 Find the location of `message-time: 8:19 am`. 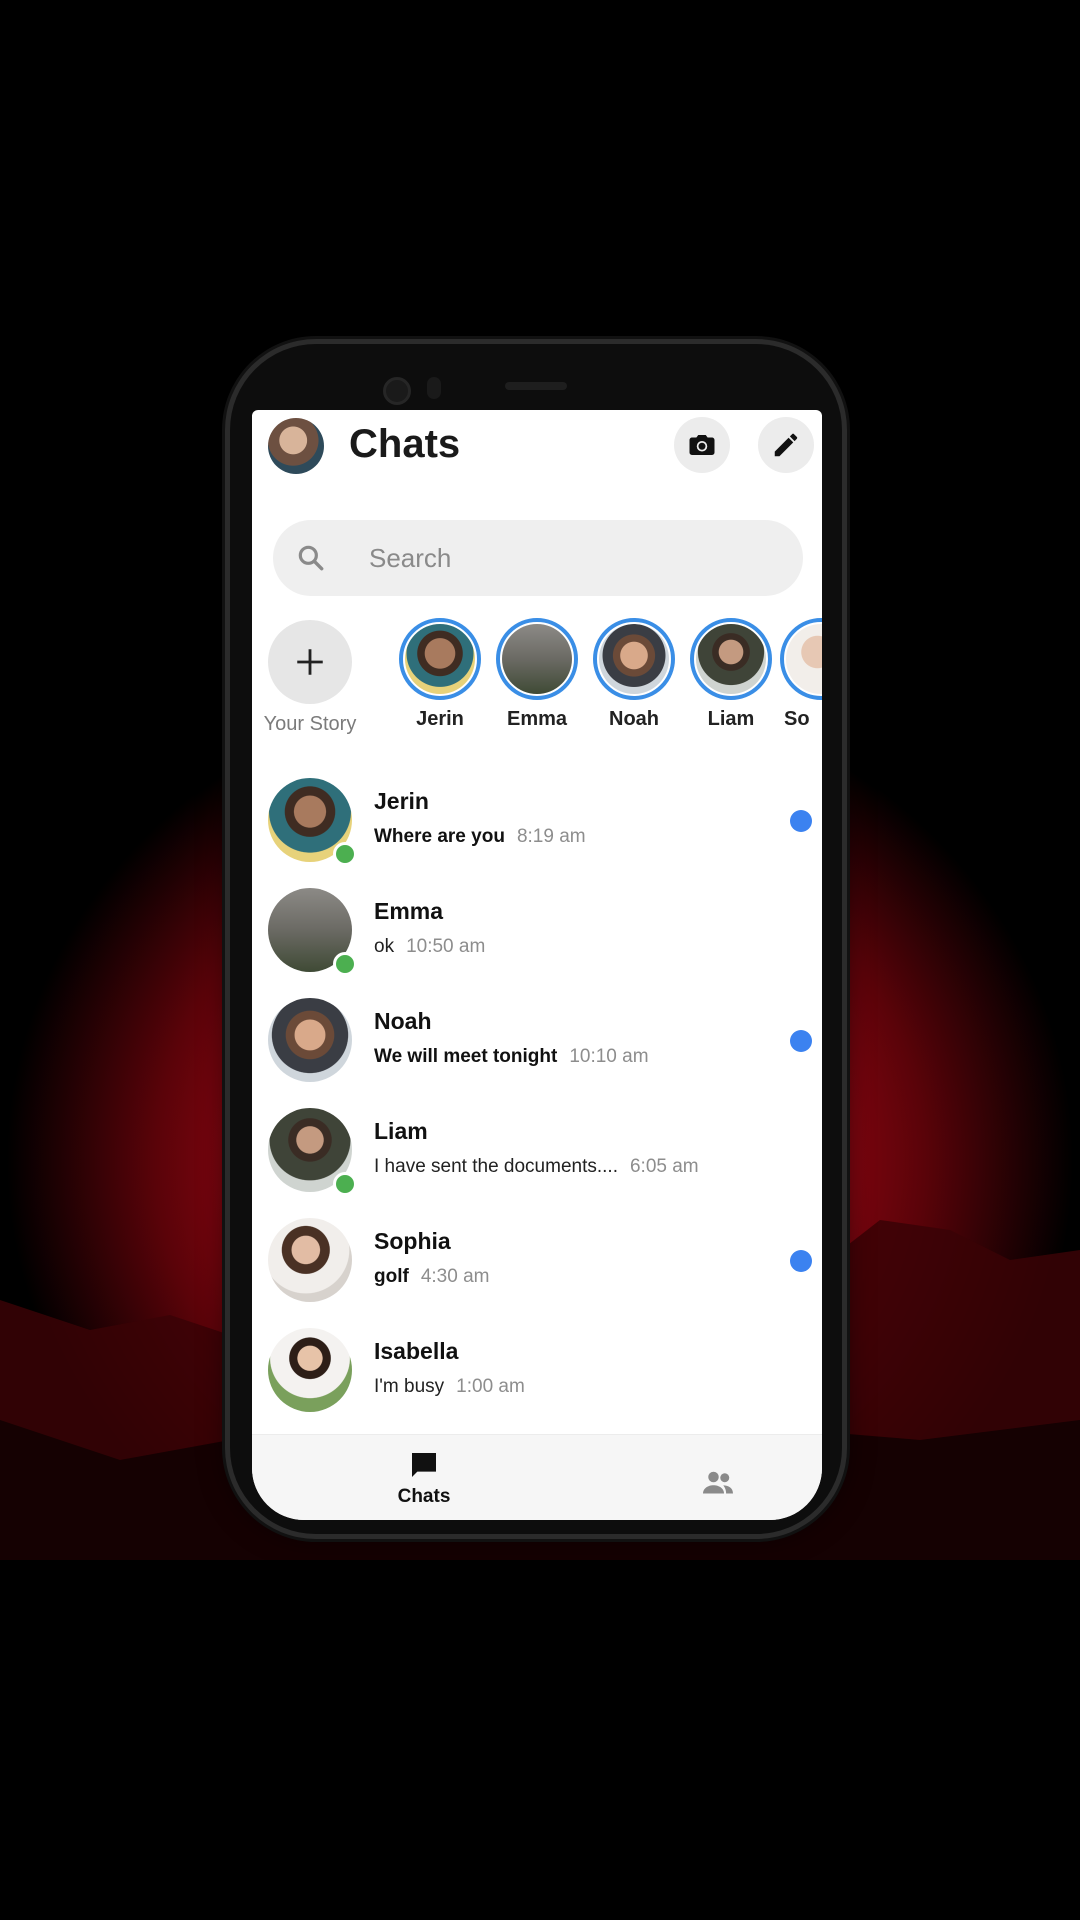

message-time: 8:19 am is located at coordinates (551, 836).